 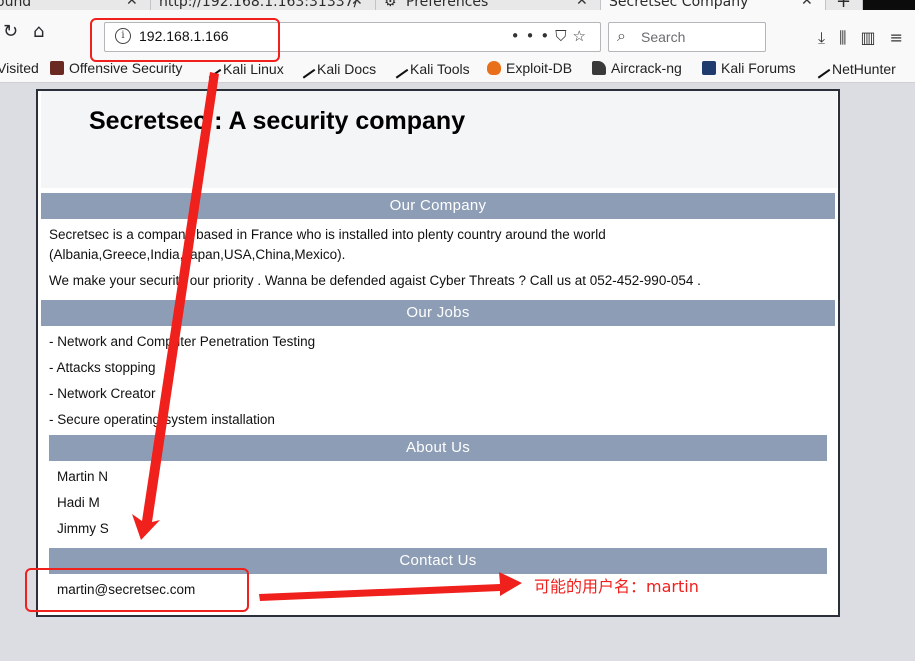 I want to click on bookmark-kali-forums: Kali Forums, so click(x=749, y=68).